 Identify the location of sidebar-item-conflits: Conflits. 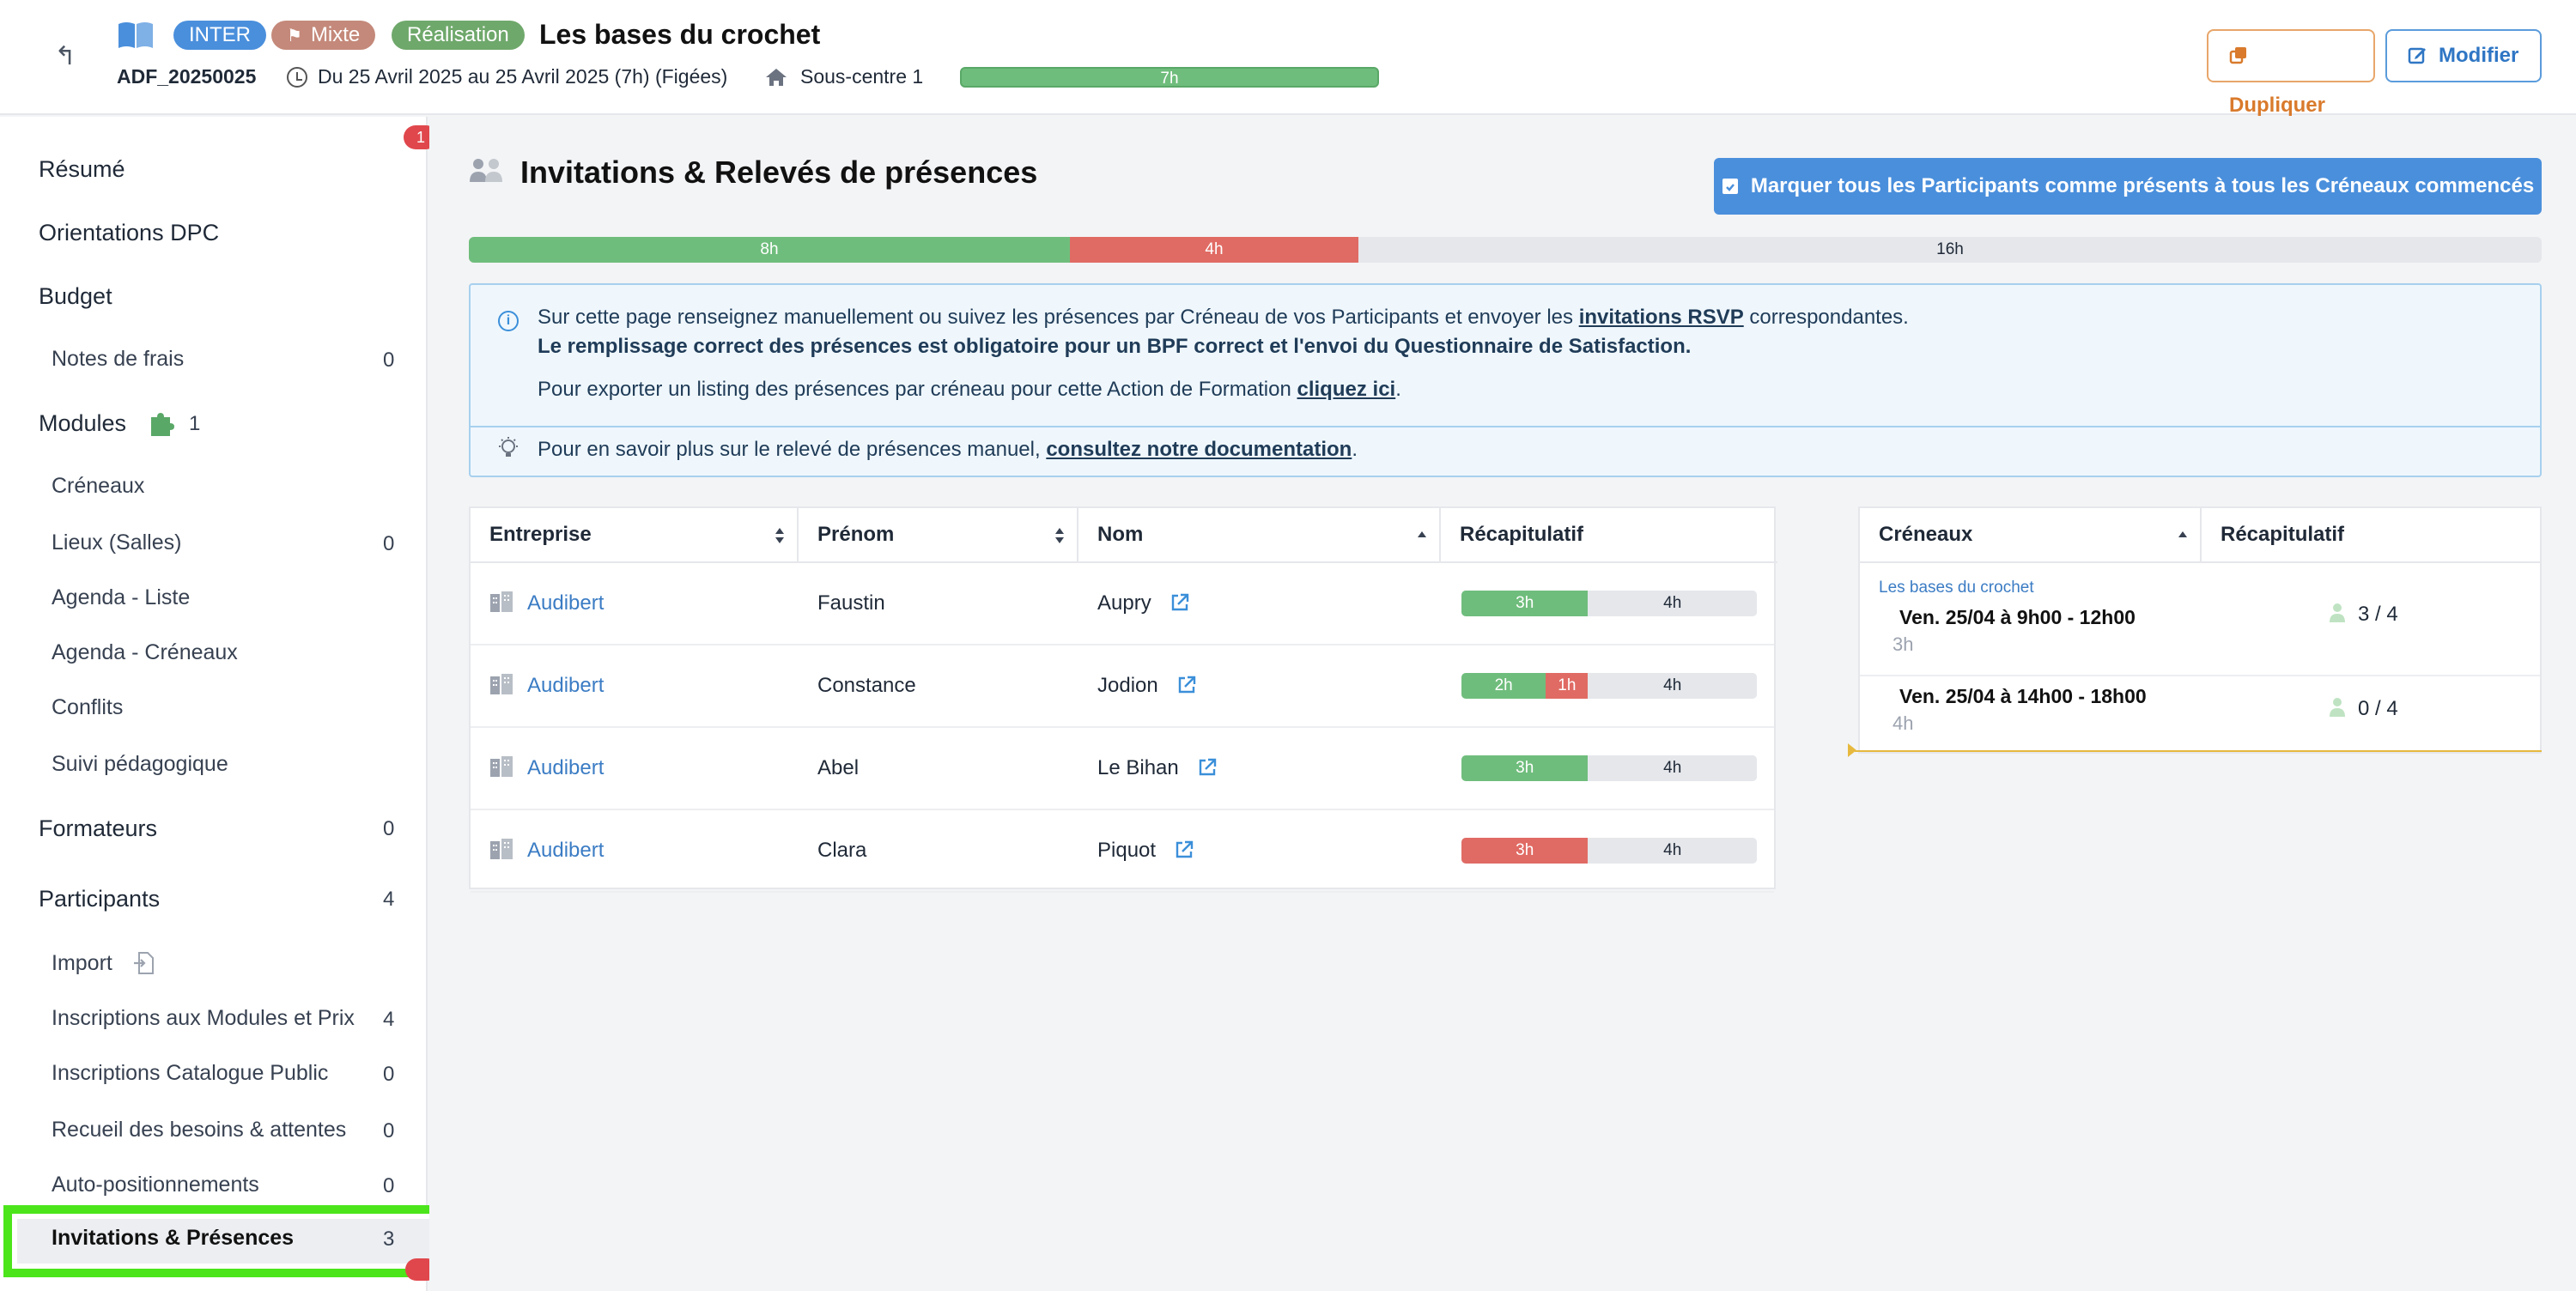
(265, 708).